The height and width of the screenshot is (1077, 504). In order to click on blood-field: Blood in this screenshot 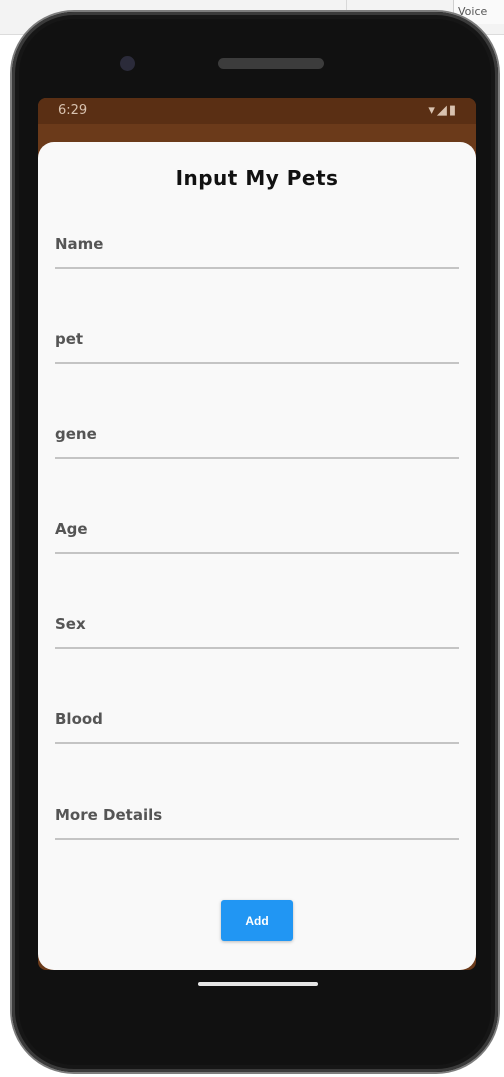, I will do `click(257, 723)`.